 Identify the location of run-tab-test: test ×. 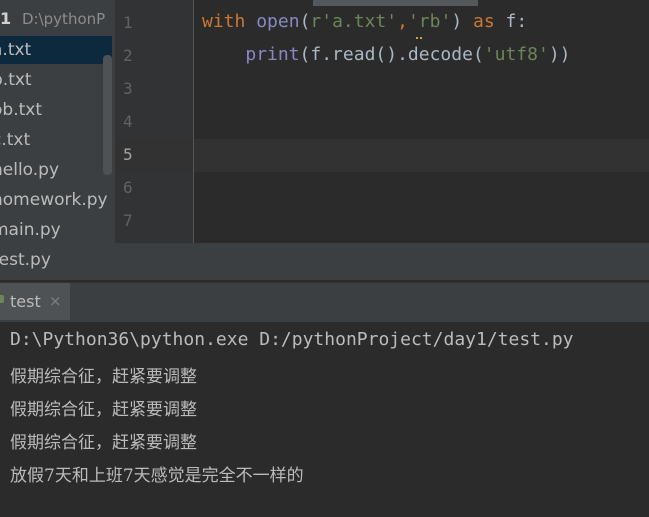
(35, 301).